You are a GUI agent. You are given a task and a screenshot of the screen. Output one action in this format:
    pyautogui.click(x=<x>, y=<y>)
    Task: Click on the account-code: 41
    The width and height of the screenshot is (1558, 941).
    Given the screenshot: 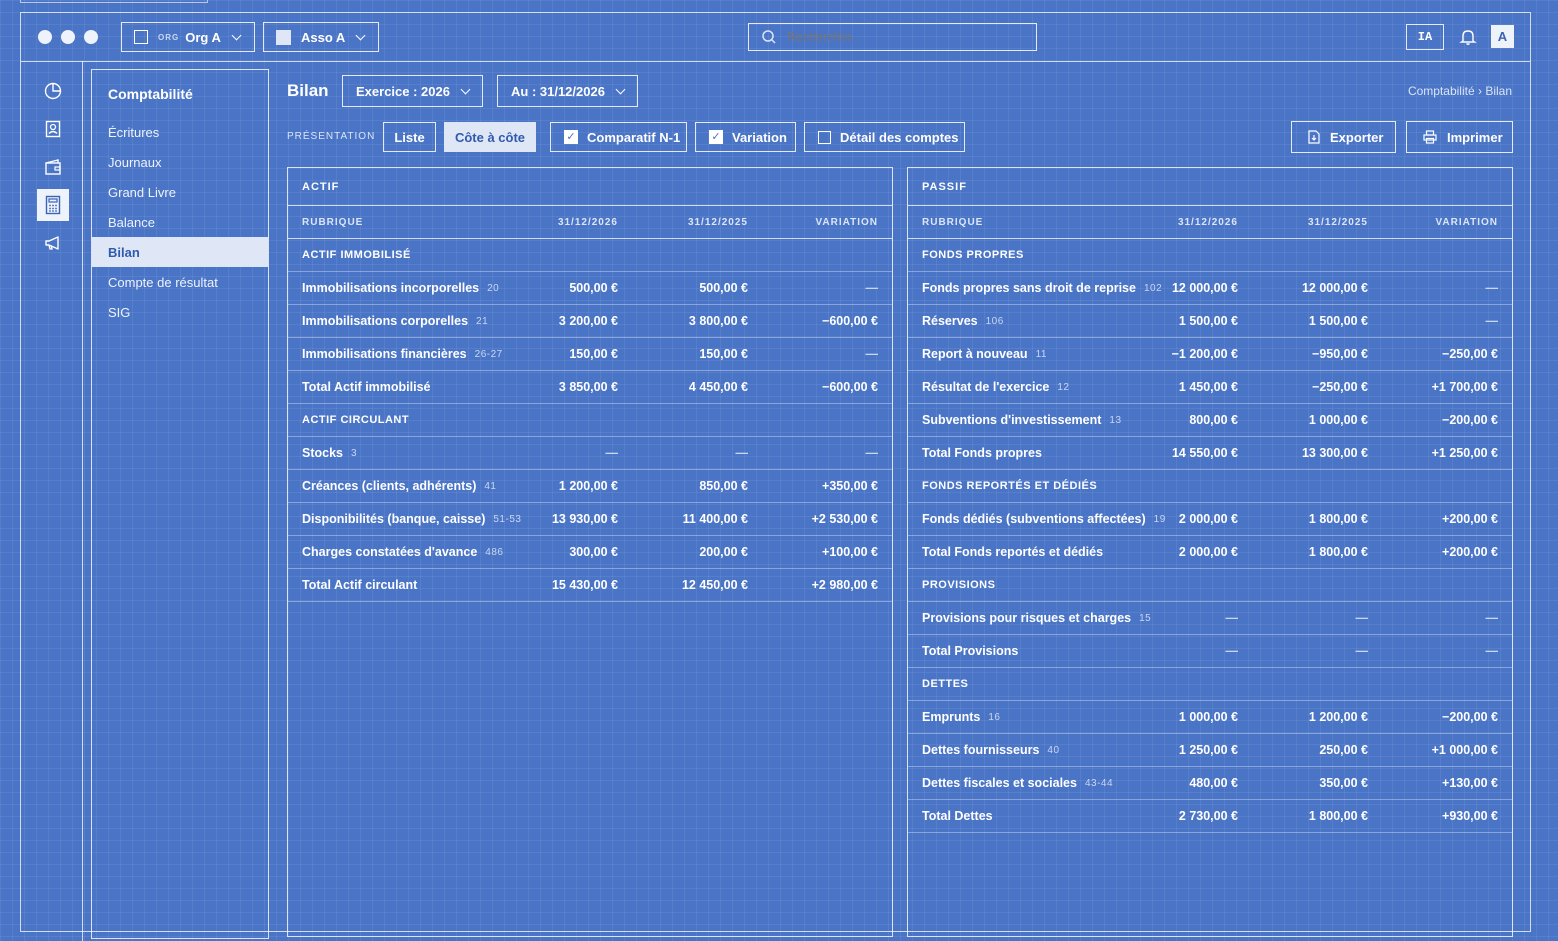 What is the action you would take?
    pyautogui.click(x=490, y=486)
    